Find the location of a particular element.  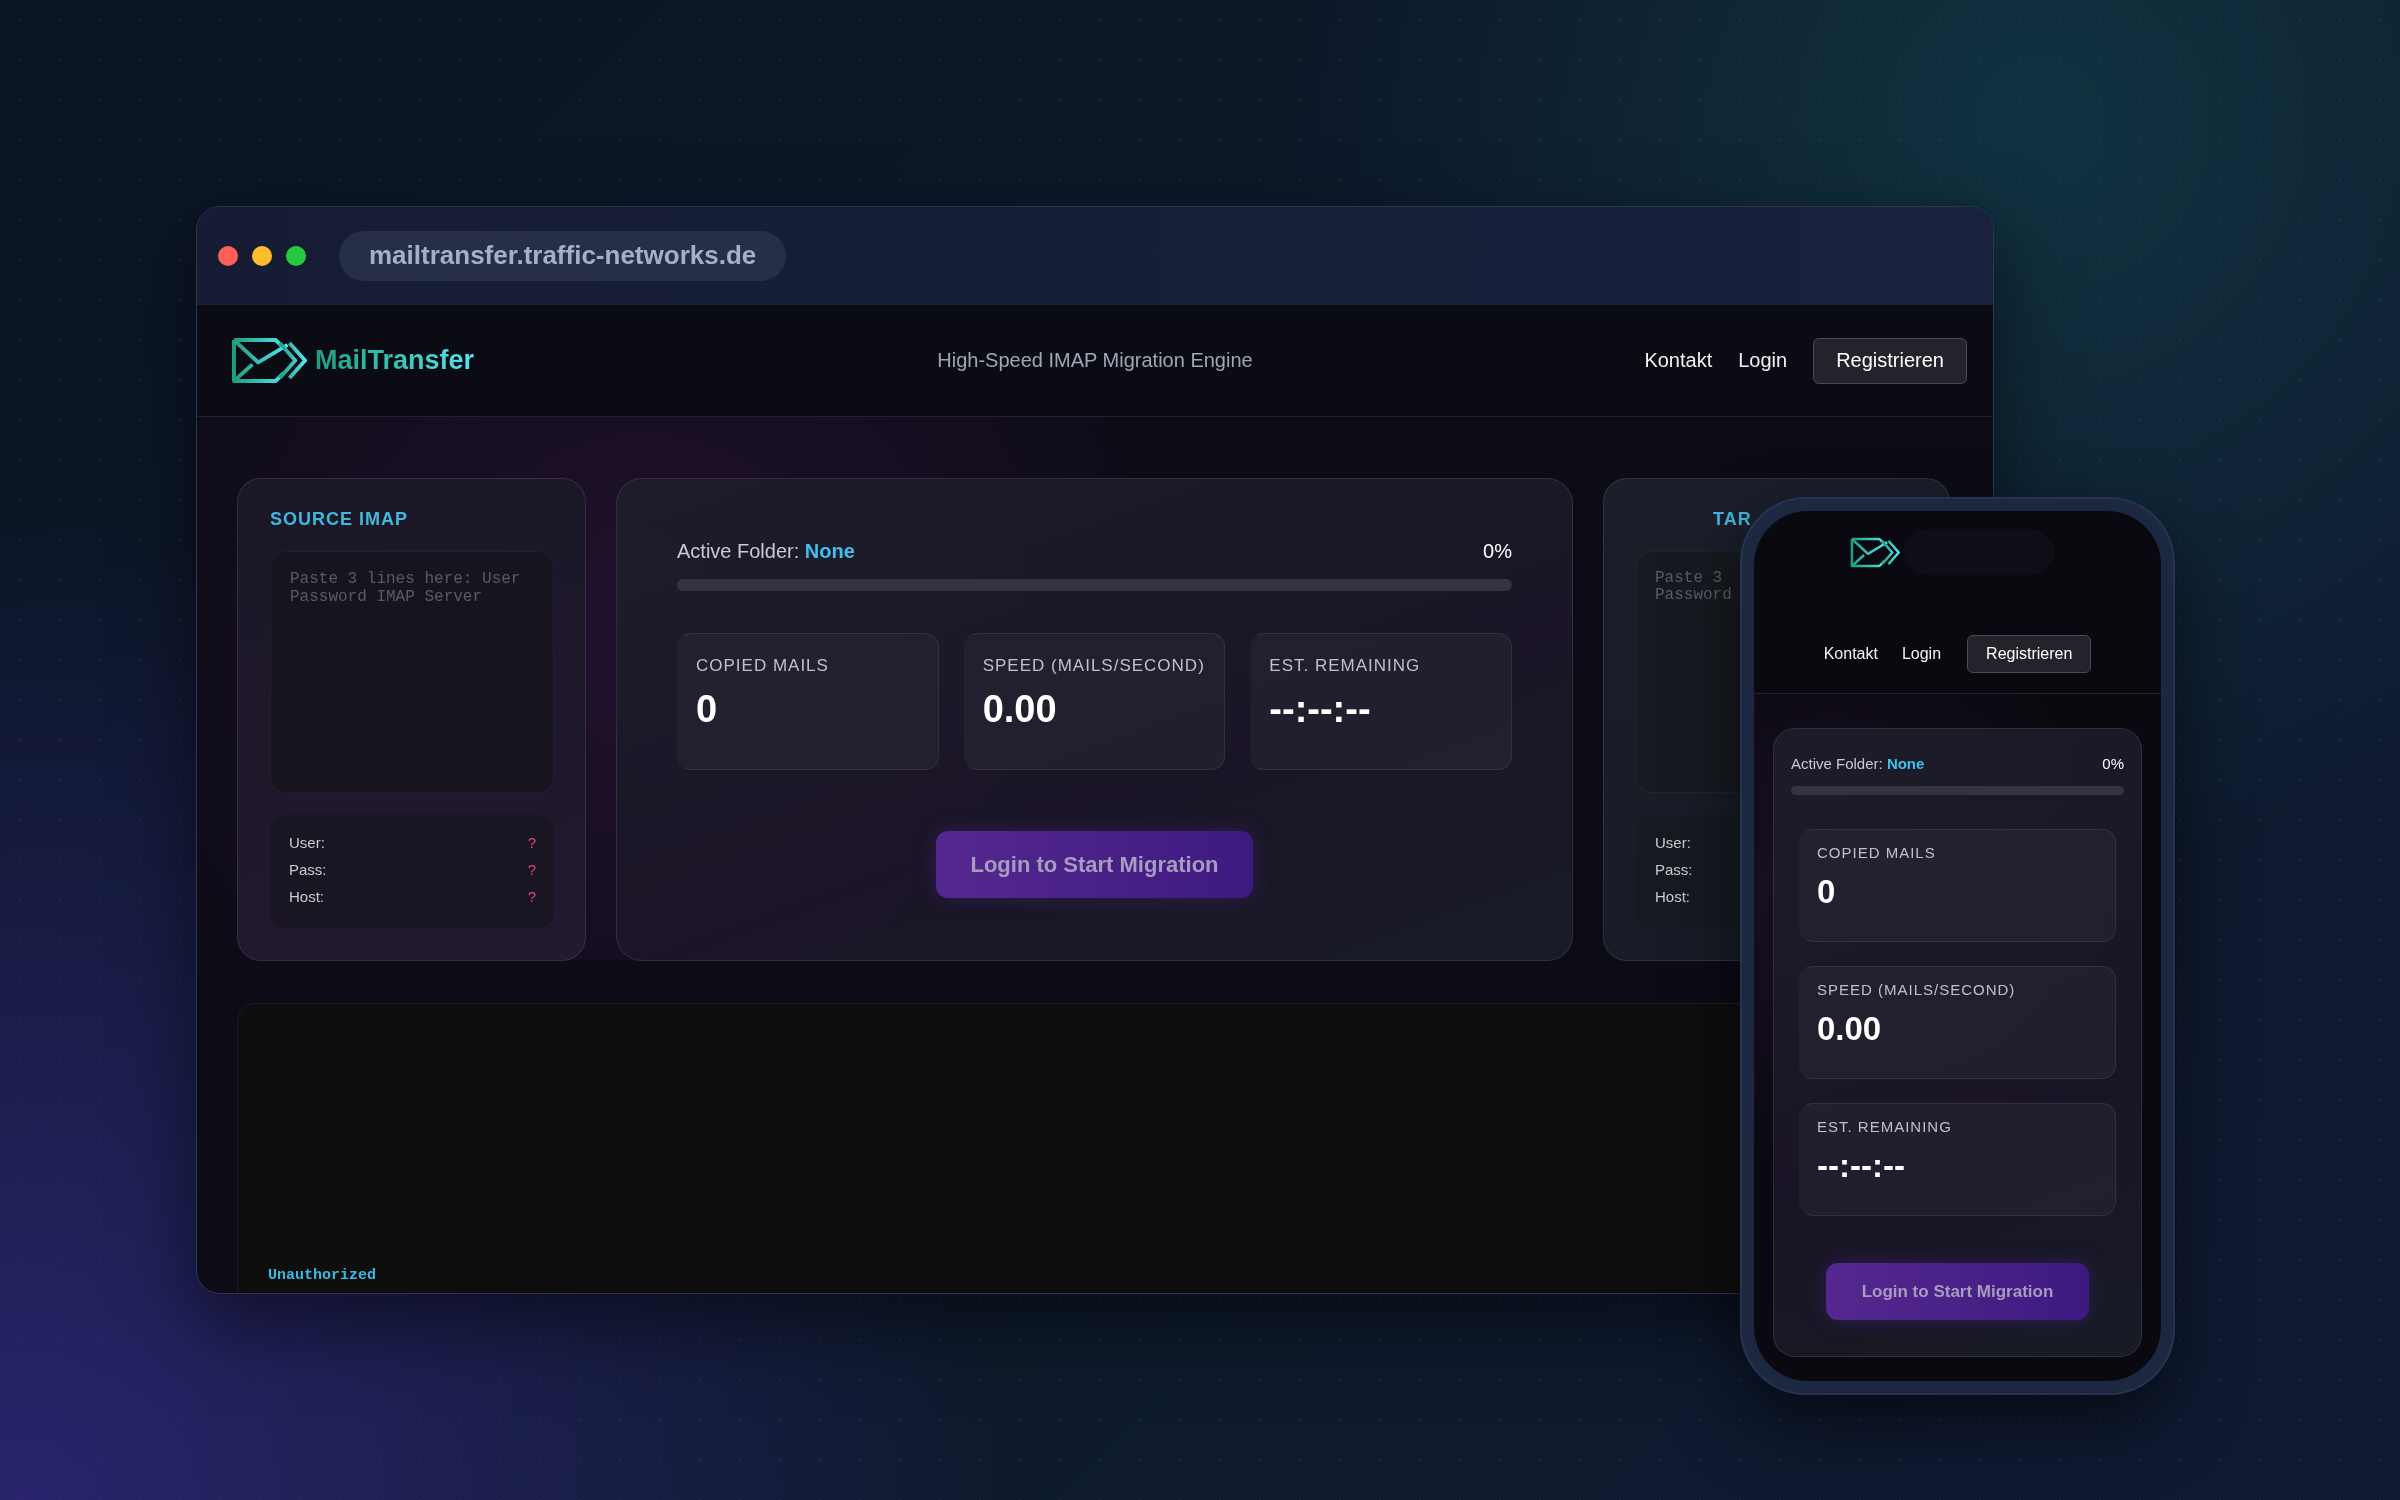

panel-title: TAR is located at coordinates (1732, 520).